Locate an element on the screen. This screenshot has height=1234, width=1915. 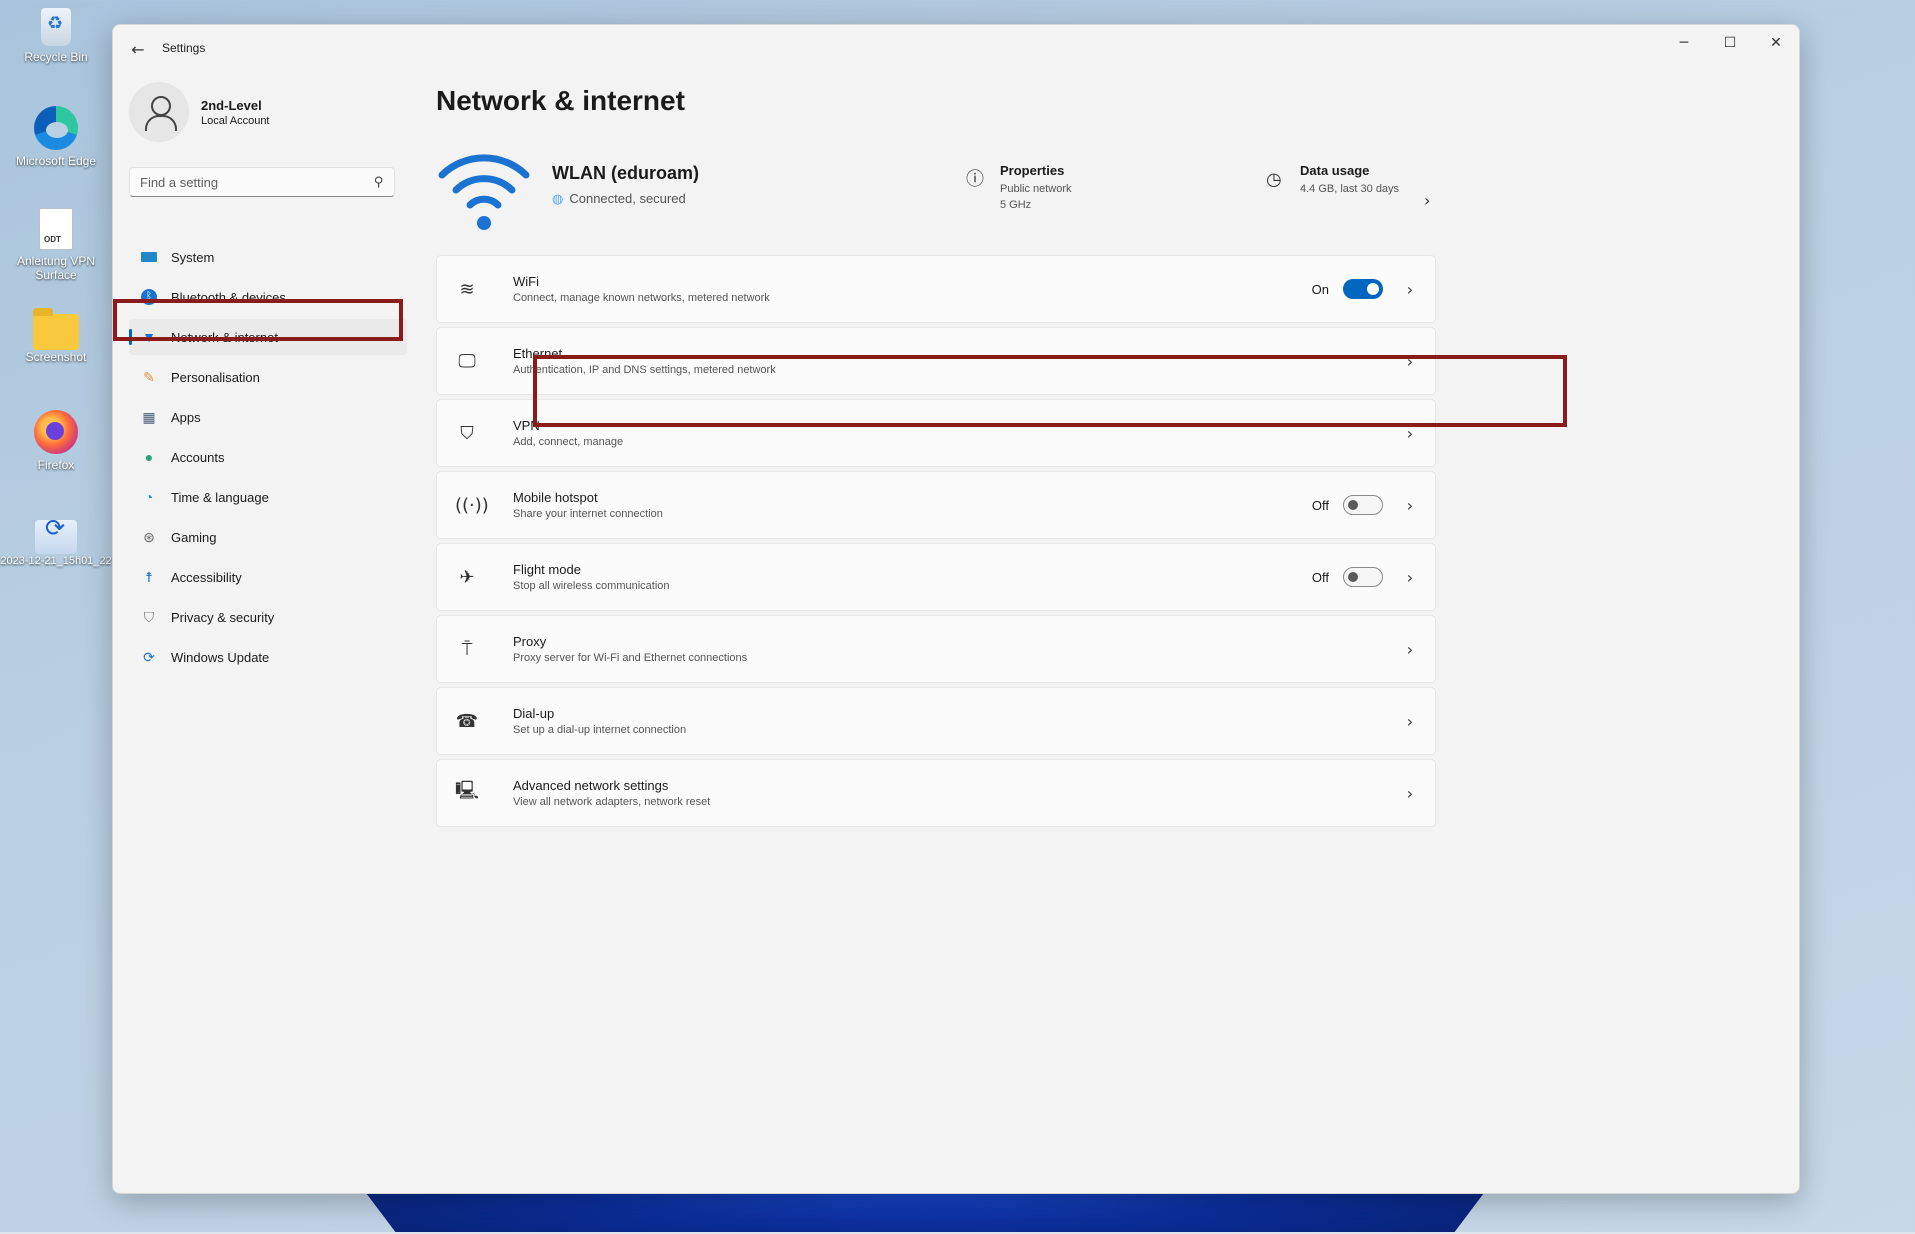
search-input is located at coordinates (257, 182).